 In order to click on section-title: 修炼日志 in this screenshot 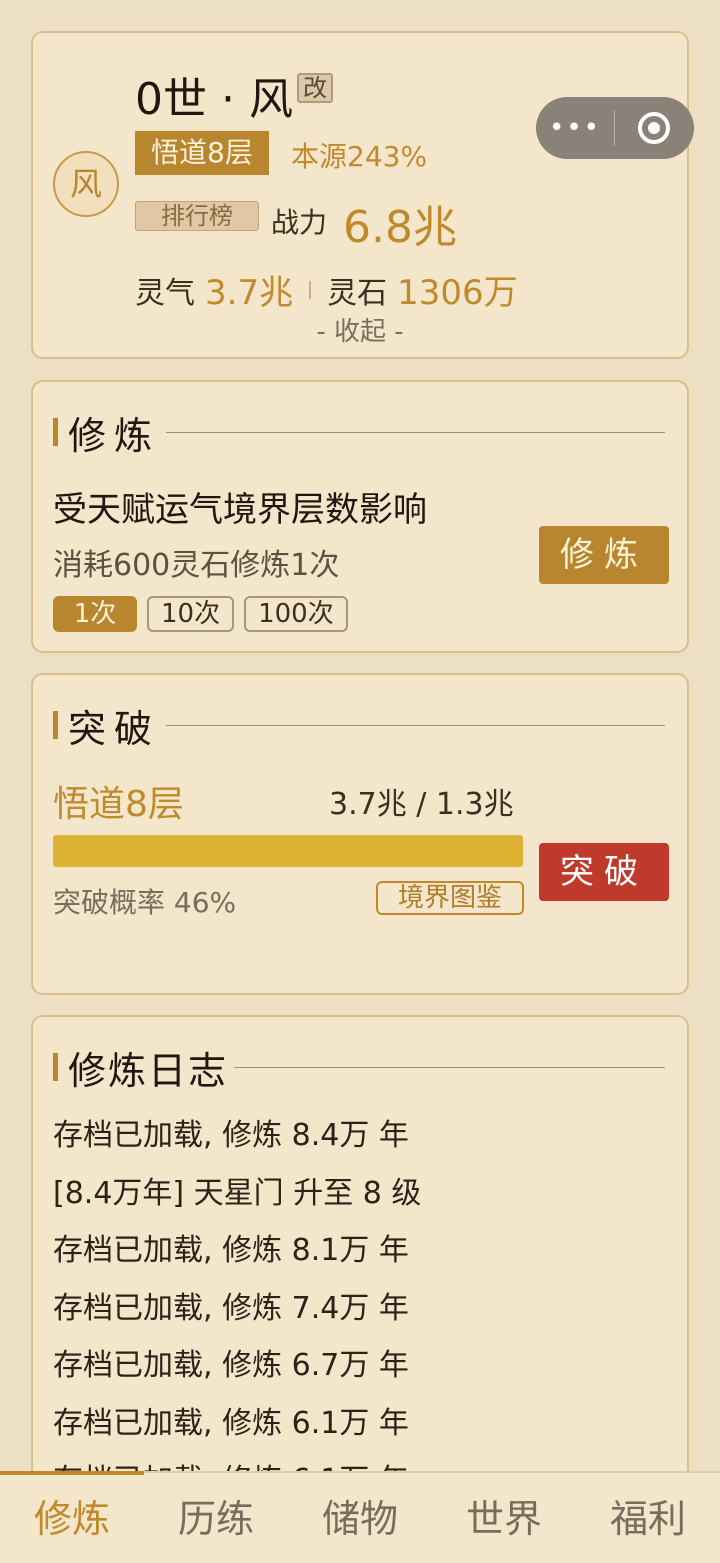, I will do `click(359, 1068)`.